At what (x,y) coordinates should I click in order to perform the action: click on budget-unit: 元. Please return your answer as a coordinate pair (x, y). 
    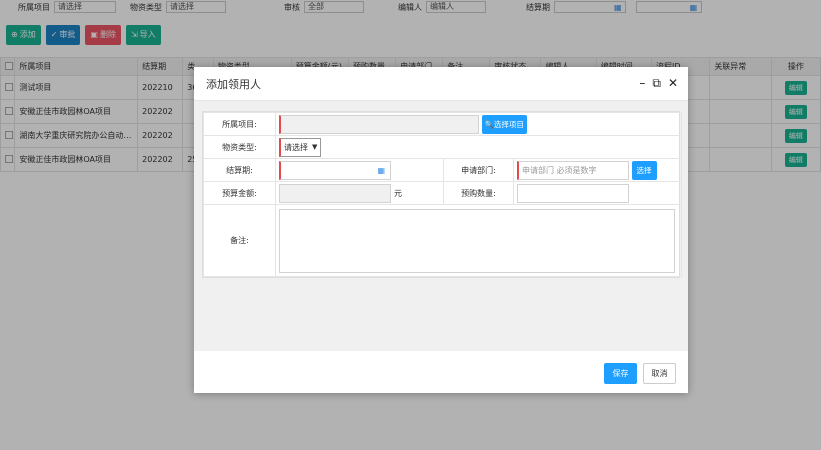
    Looking at the image, I should click on (398, 193).